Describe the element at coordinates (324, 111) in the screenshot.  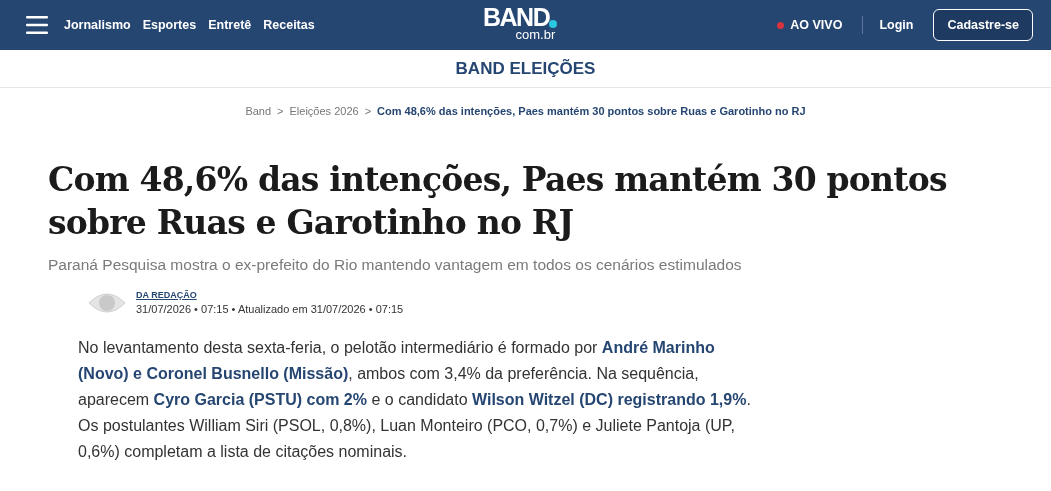
I see `breadcrumb-link: Eleições 2026` at that location.